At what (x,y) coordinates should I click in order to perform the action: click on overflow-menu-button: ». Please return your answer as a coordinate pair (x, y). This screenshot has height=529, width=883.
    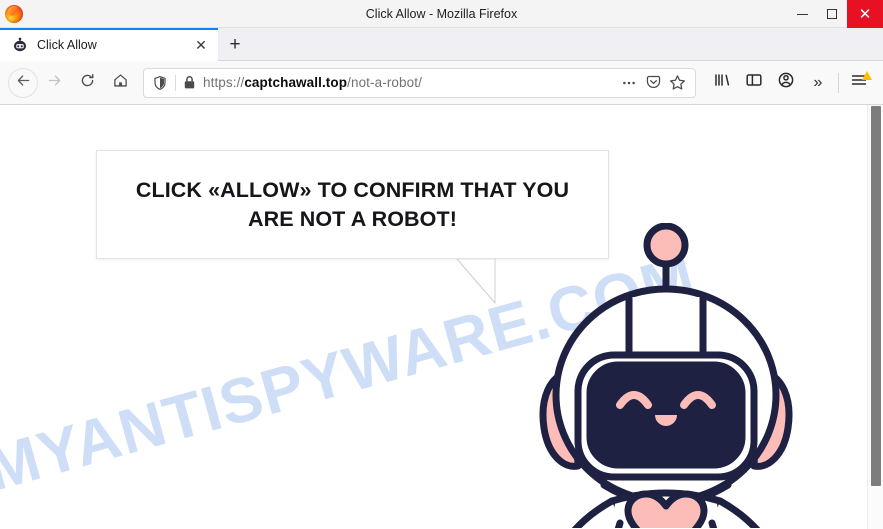
    Looking at the image, I should click on (818, 83).